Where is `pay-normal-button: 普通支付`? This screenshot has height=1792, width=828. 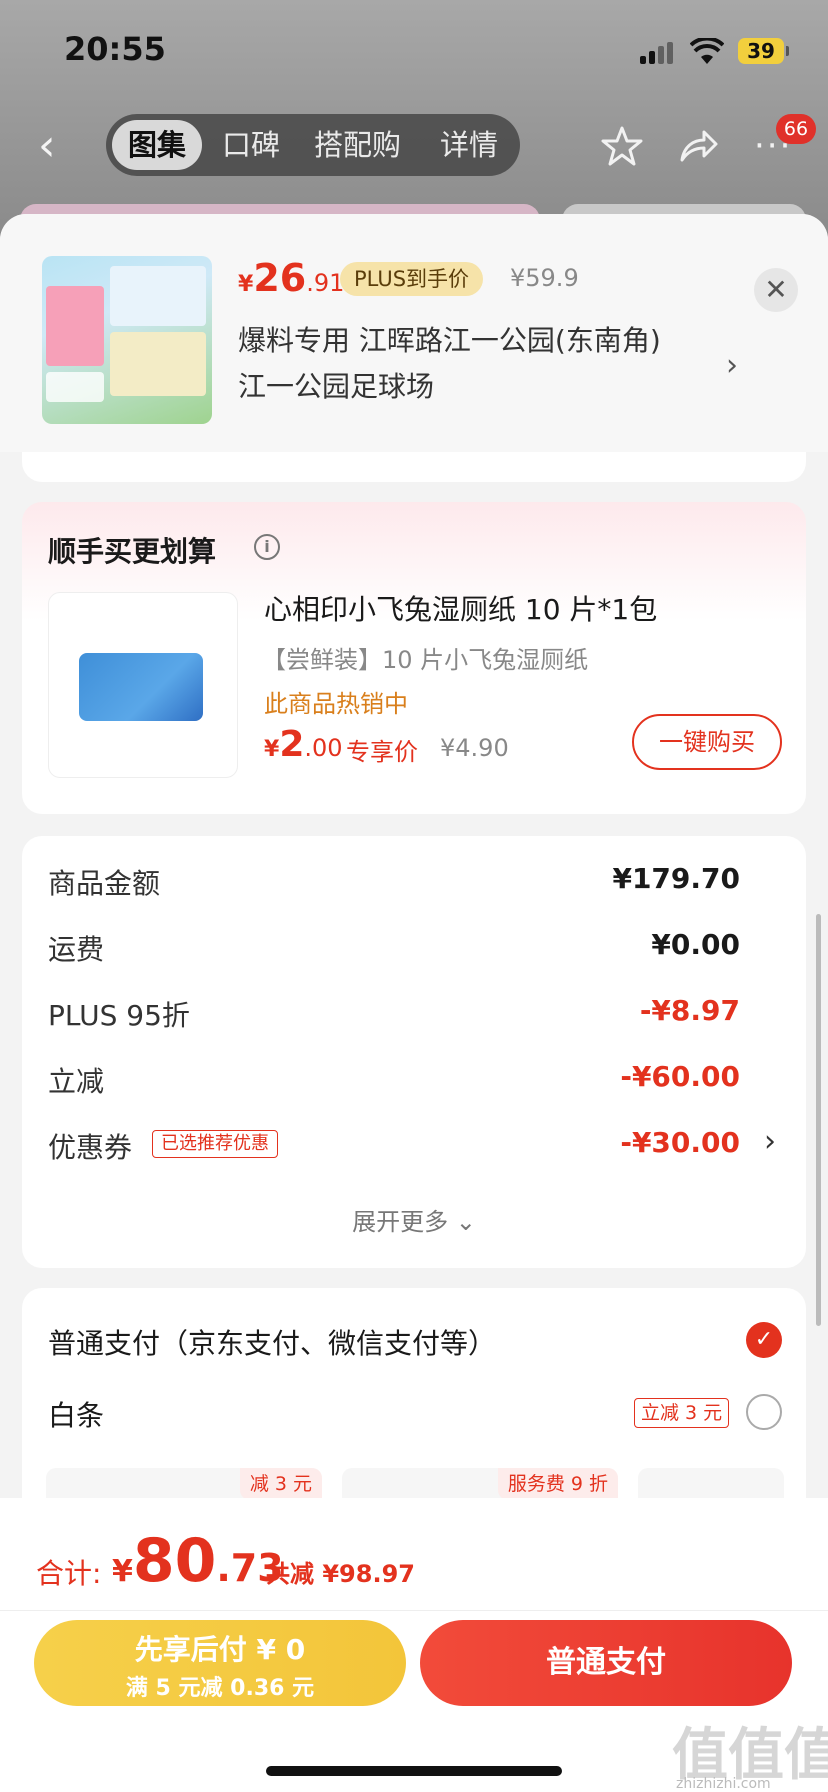 pay-normal-button: 普通支付 is located at coordinates (606, 1663).